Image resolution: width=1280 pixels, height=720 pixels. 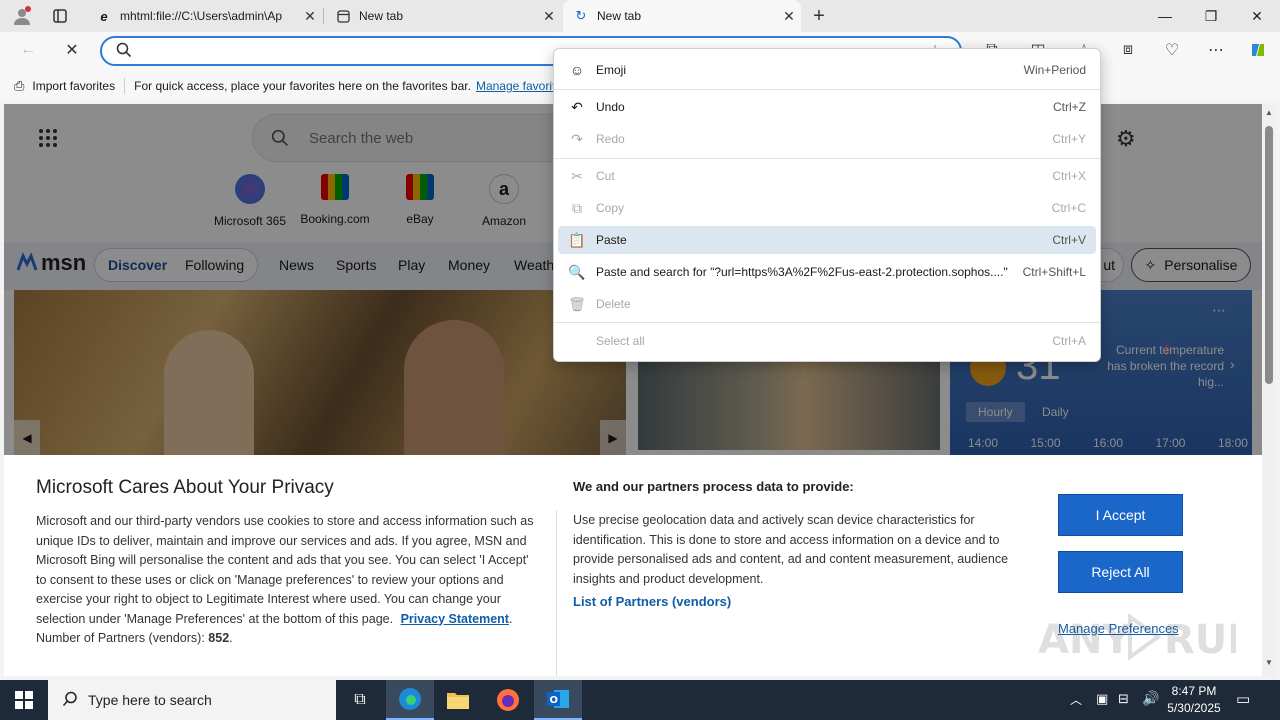 What do you see at coordinates (577, 175) in the screenshot?
I see `cut-icon: ✂` at bounding box center [577, 175].